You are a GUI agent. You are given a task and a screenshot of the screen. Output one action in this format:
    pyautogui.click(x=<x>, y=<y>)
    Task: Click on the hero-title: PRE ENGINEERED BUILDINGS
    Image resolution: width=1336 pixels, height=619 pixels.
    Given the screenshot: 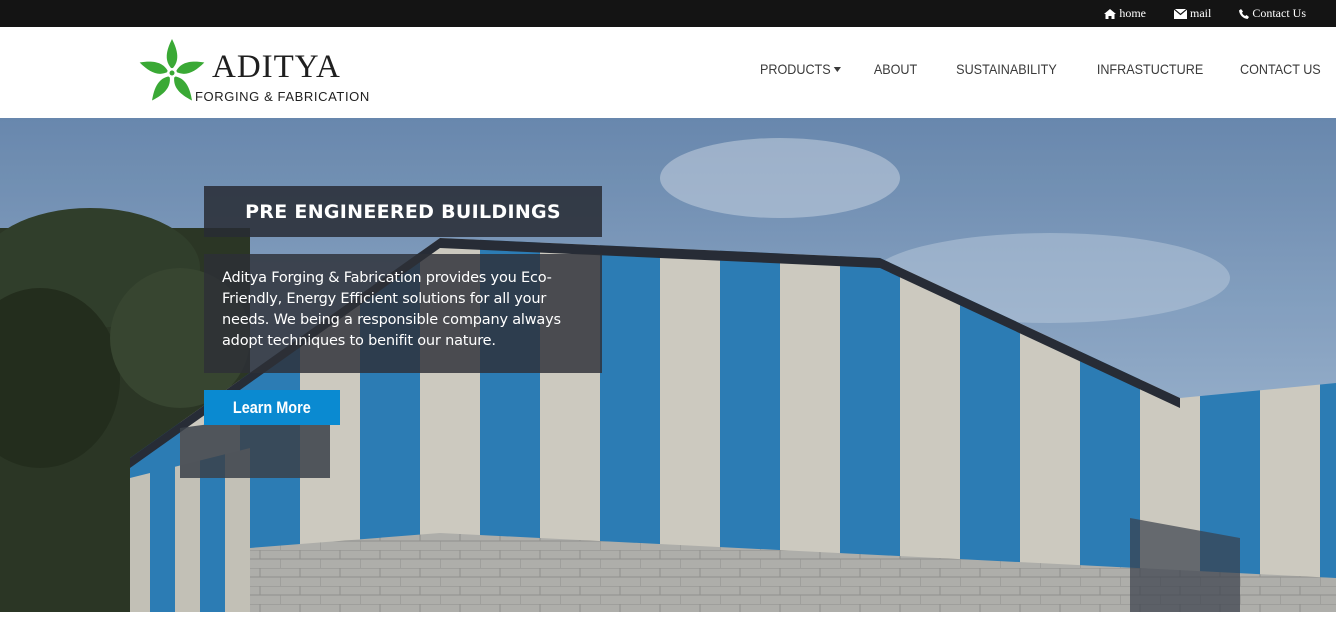 What is the action you would take?
    pyautogui.click(x=403, y=211)
    